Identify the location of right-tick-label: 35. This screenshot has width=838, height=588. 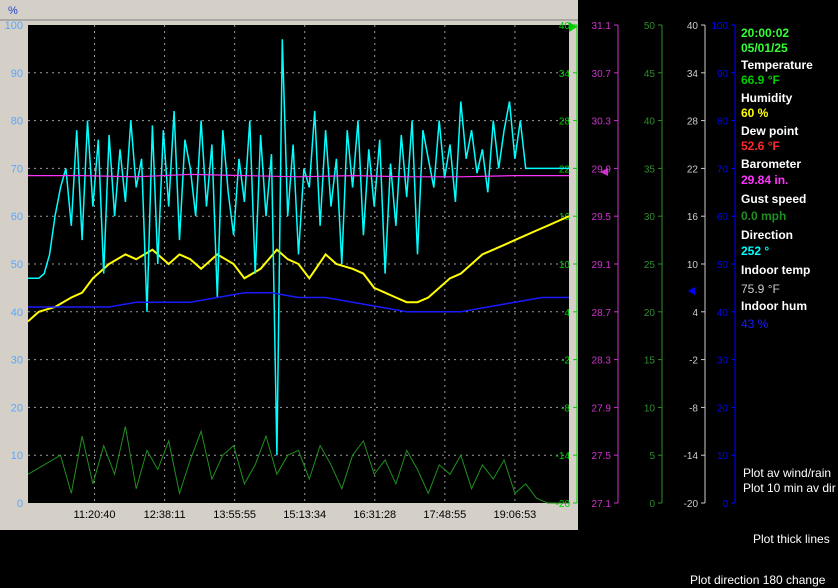
(650, 169).